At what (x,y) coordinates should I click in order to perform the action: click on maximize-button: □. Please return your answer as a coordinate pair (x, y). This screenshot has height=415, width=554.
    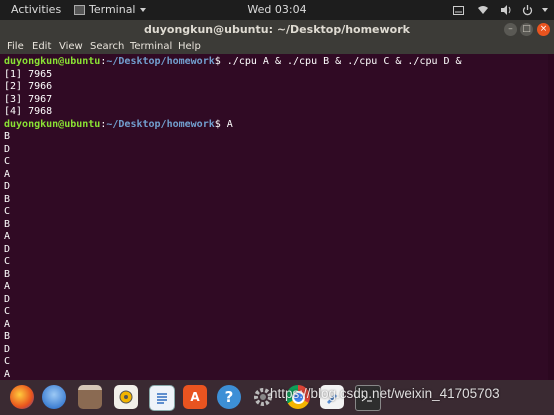
    Looking at the image, I should click on (526, 29).